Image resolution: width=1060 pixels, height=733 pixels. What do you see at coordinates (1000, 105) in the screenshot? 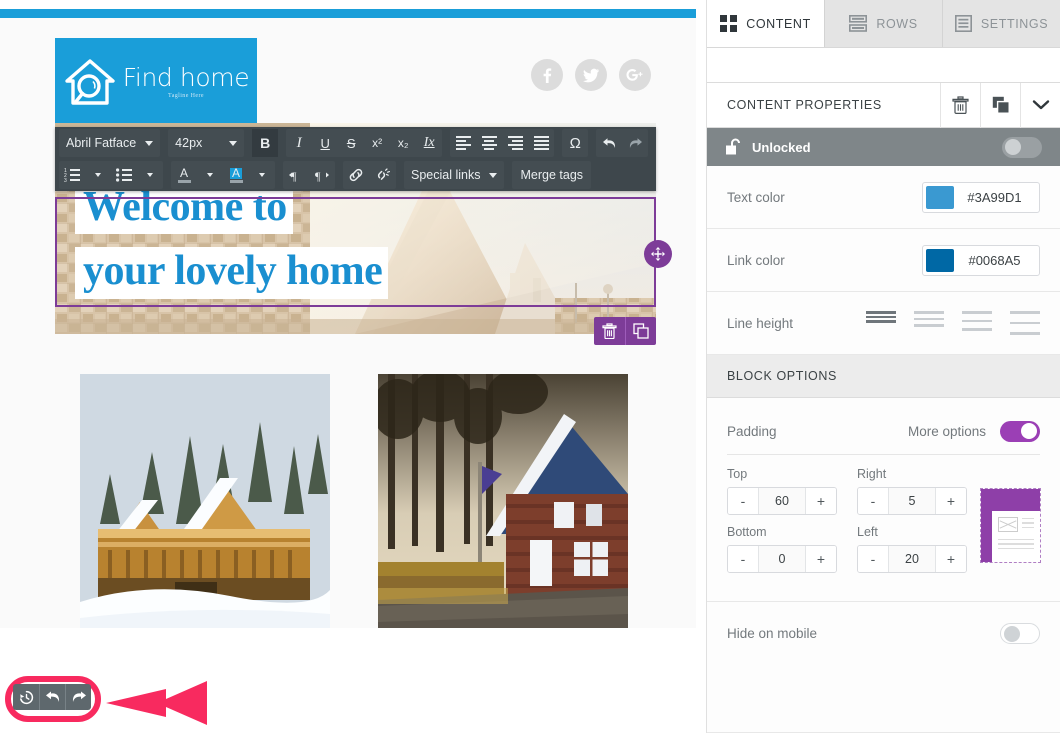
I see `duplicate-content-button` at bounding box center [1000, 105].